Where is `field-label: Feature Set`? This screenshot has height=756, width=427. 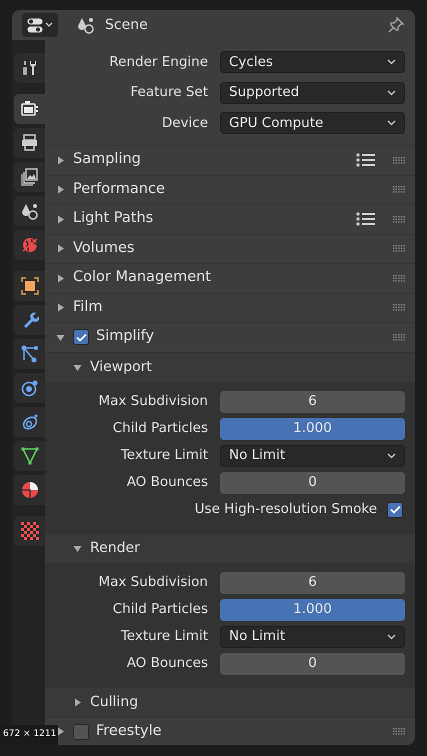 field-label: Feature Set is located at coordinates (169, 92).